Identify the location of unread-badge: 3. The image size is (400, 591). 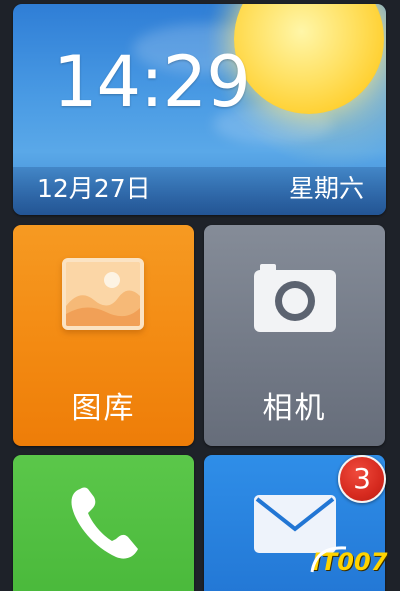
(362, 479).